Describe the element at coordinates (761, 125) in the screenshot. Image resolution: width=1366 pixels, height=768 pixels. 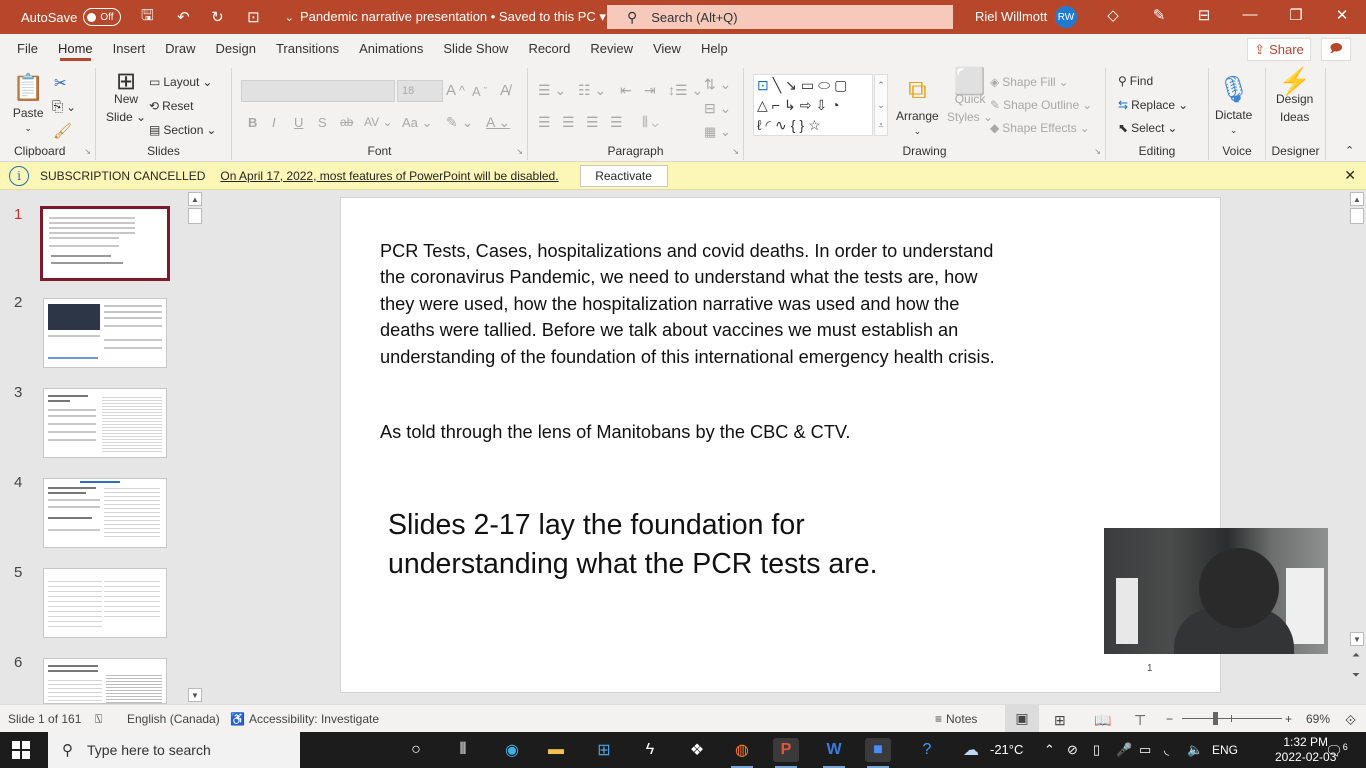
I see `scribble-shape-icon: ℓ` at that location.